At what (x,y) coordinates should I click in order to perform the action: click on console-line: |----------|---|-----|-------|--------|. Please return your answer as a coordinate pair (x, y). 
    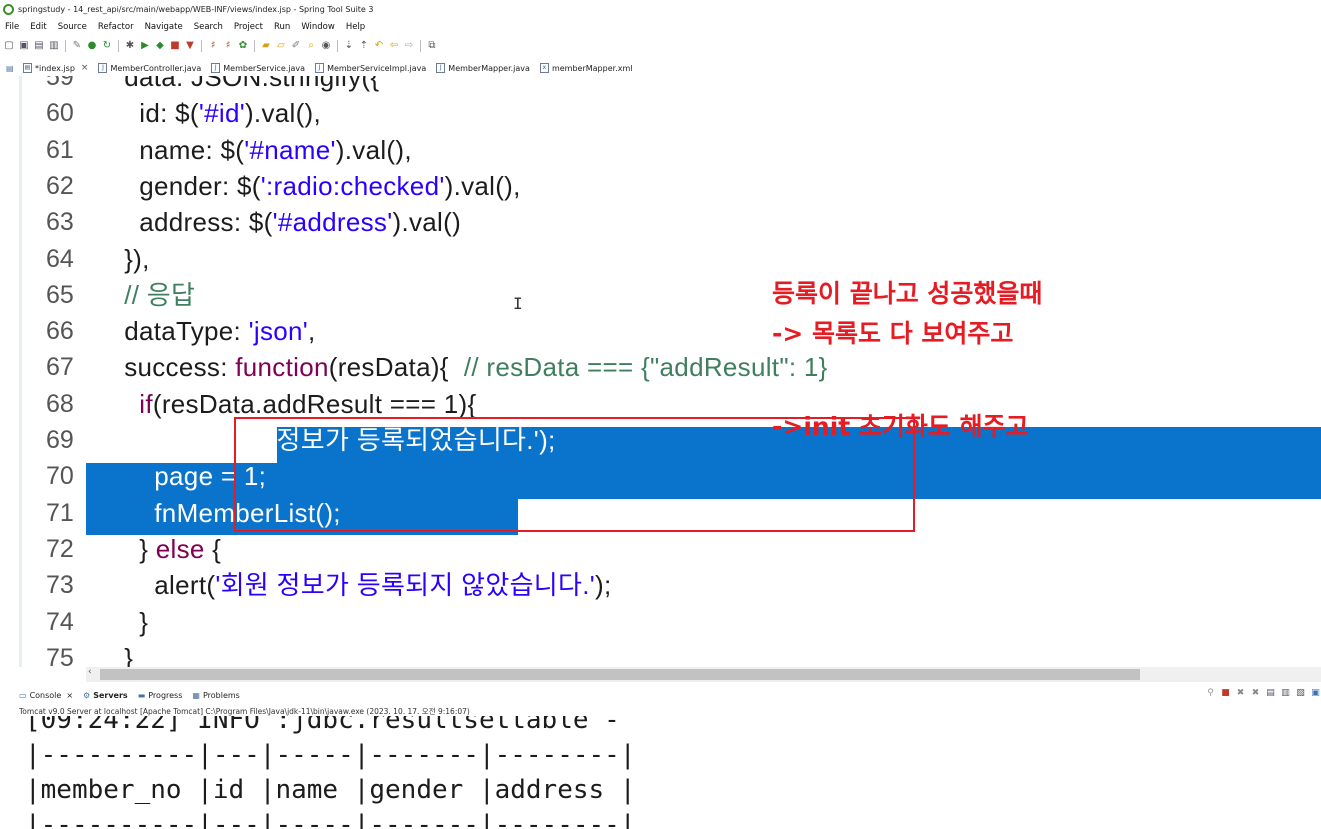
    Looking at the image, I should click on (330, 819).